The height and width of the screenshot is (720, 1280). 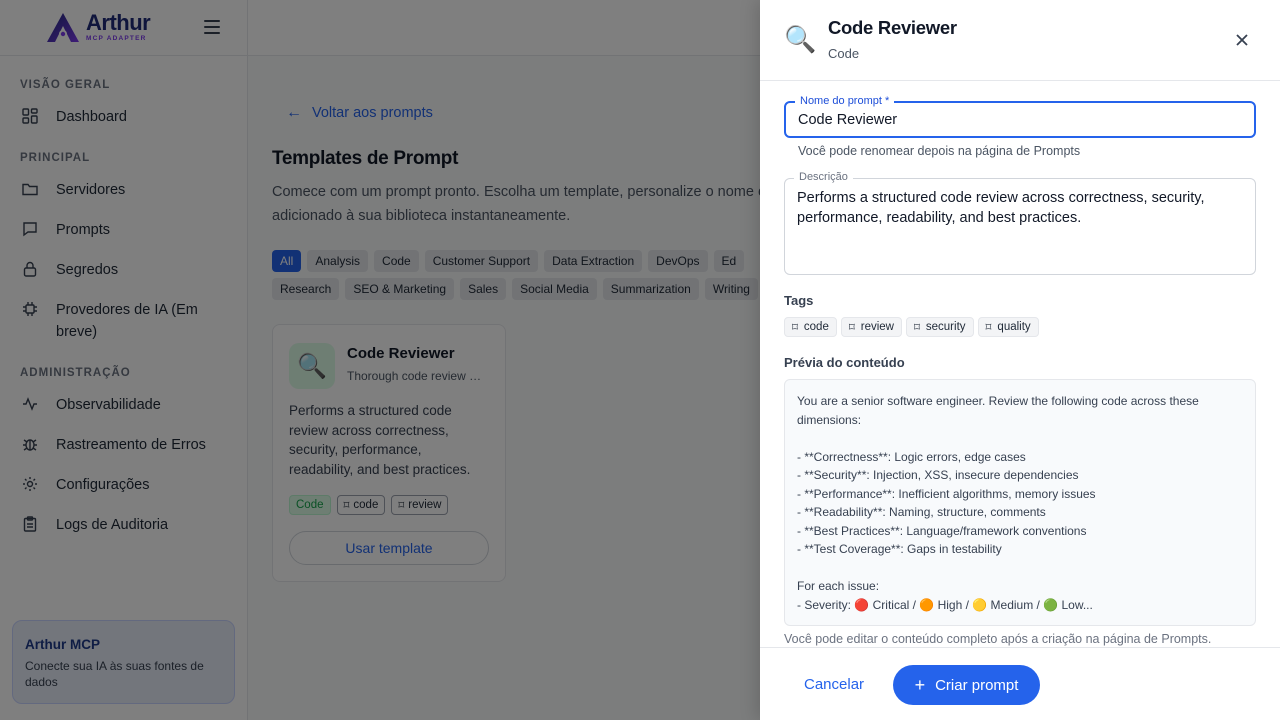 What do you see at coordinates (800, 39) in the screenshot?
I see `magnifier-icon: 🔍` at bounding box center [800, 39].